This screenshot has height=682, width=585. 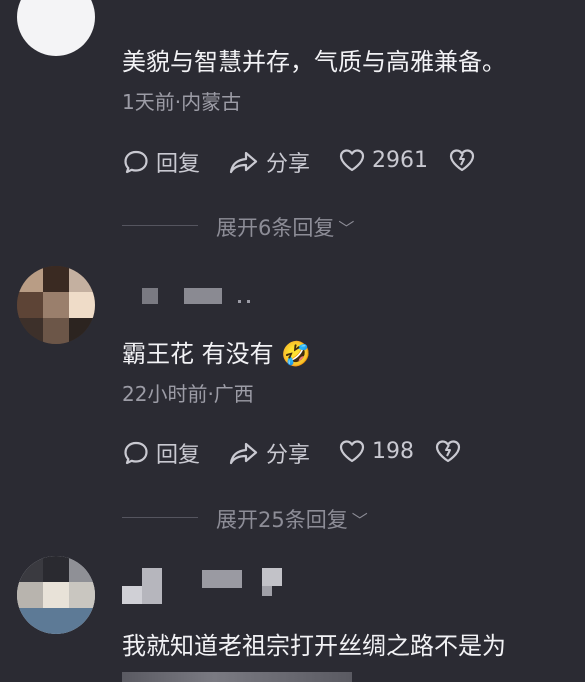 I want to click on comment-text: 我就知道老祖宗打开丝绸之路不是为, so click(x=314, y=646).